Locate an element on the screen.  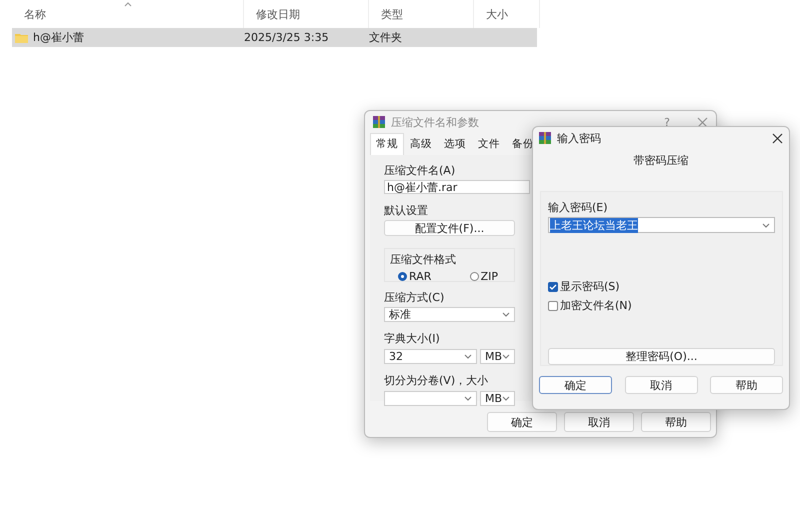
radio-label: ZIP is located at coordinates (489, 276).